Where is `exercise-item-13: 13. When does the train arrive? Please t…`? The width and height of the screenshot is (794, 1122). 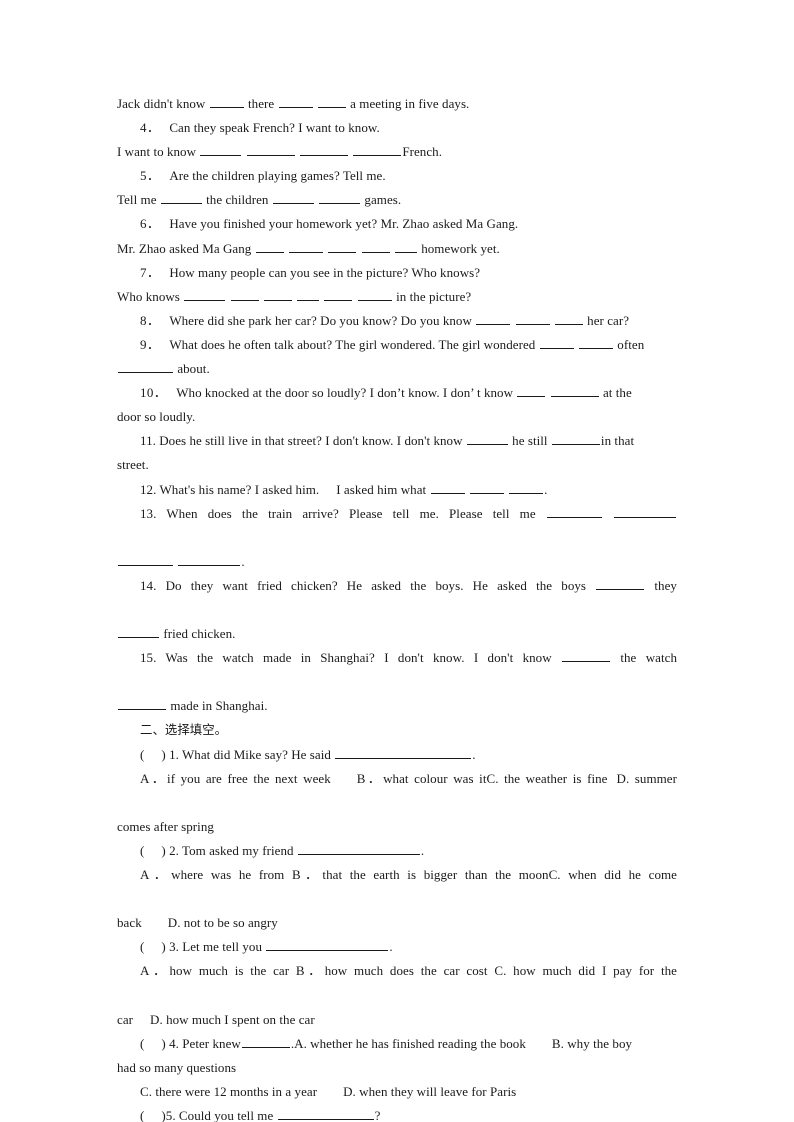
exercise-item-13: 13. When does the train arrive? Please t… is located at coordinates (397, 526).